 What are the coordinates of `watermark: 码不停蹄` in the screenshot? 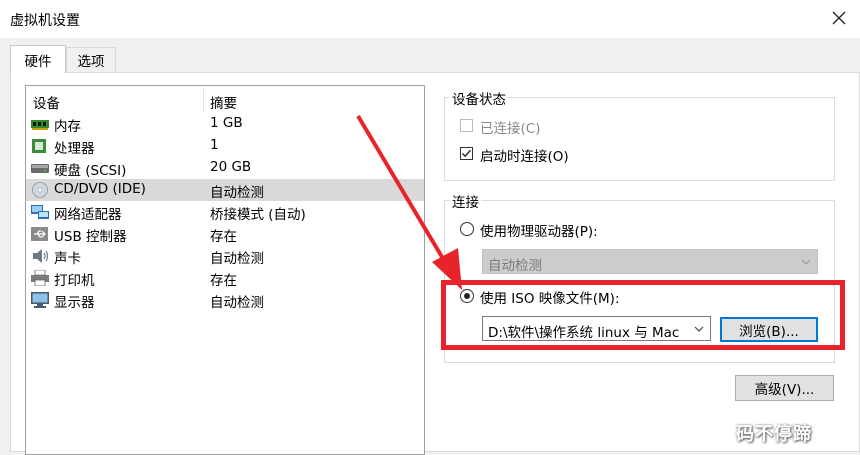 It's located at (774, 434).